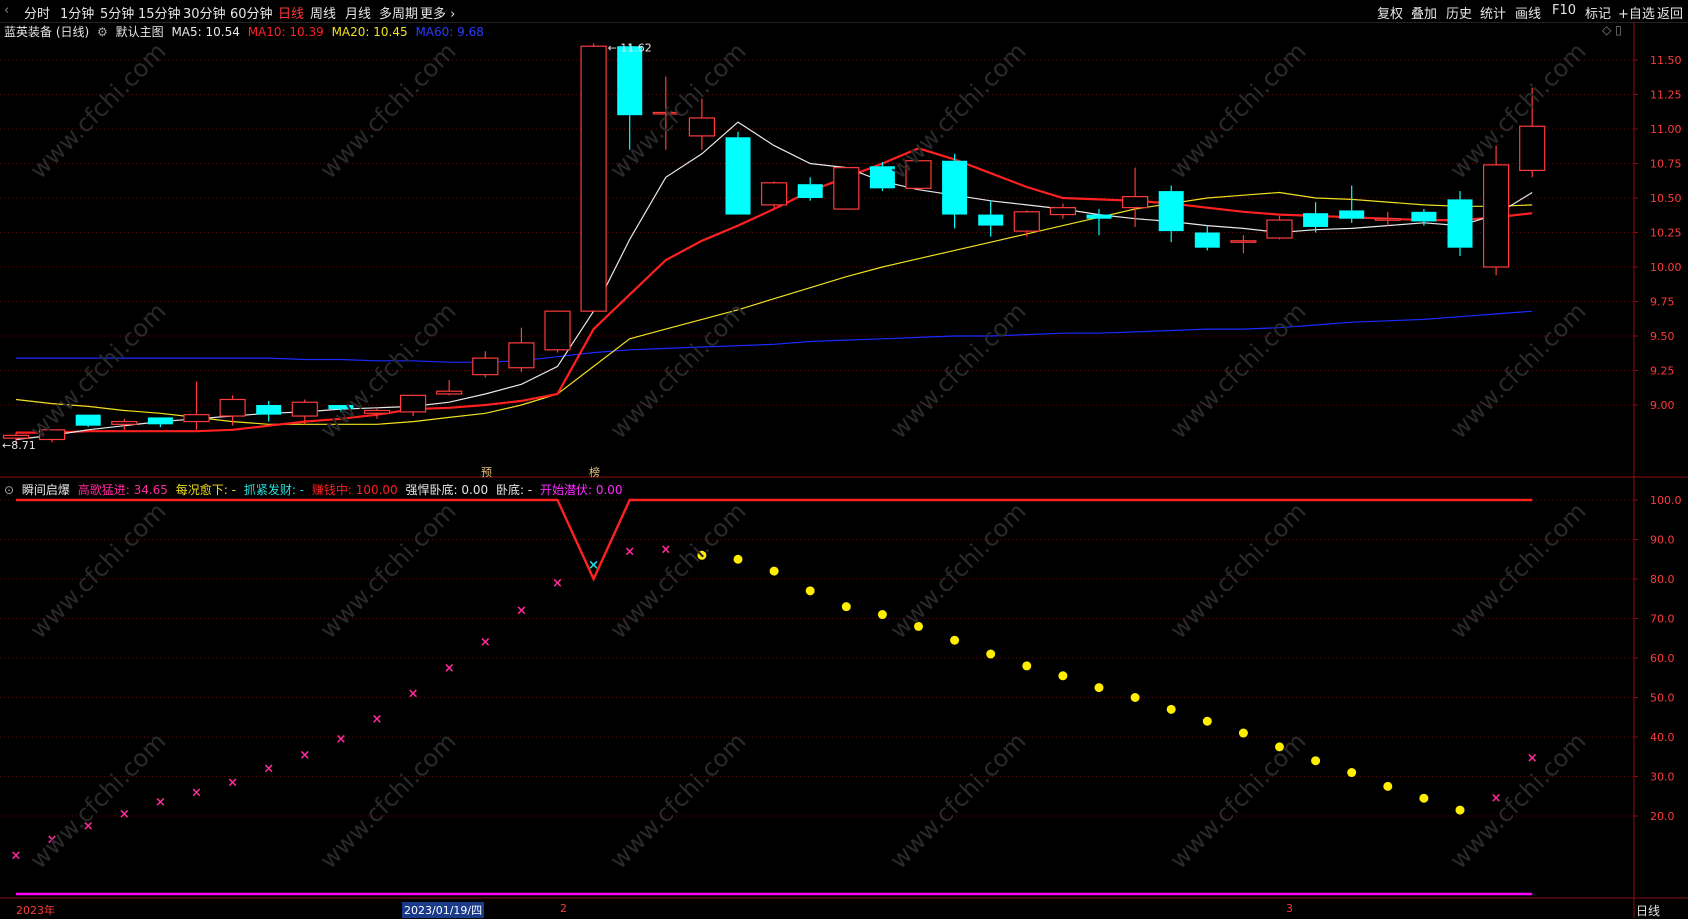  Describe the element at coordinates (205, 32) in the screenshot. I see `ma5-label: MA5: 10.54` at that location.